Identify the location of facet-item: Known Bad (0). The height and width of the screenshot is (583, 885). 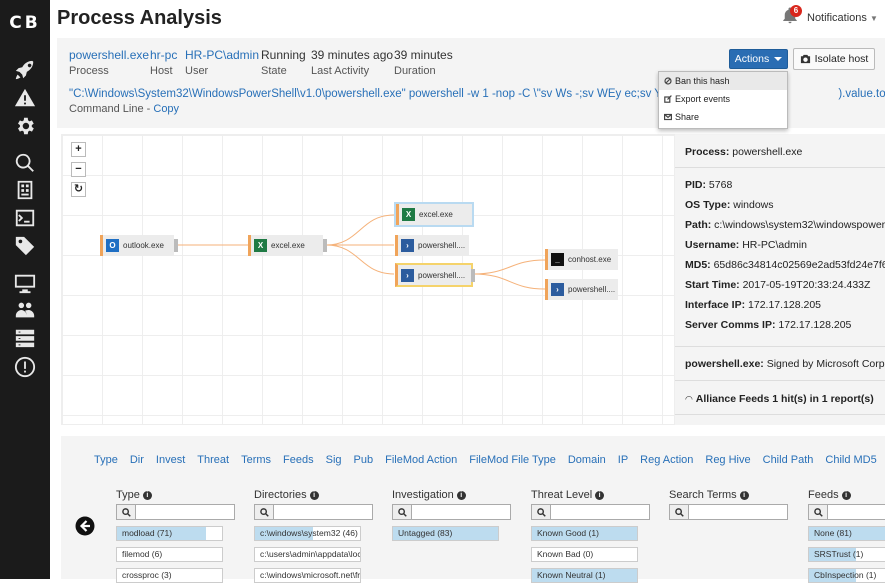
(584, 554).